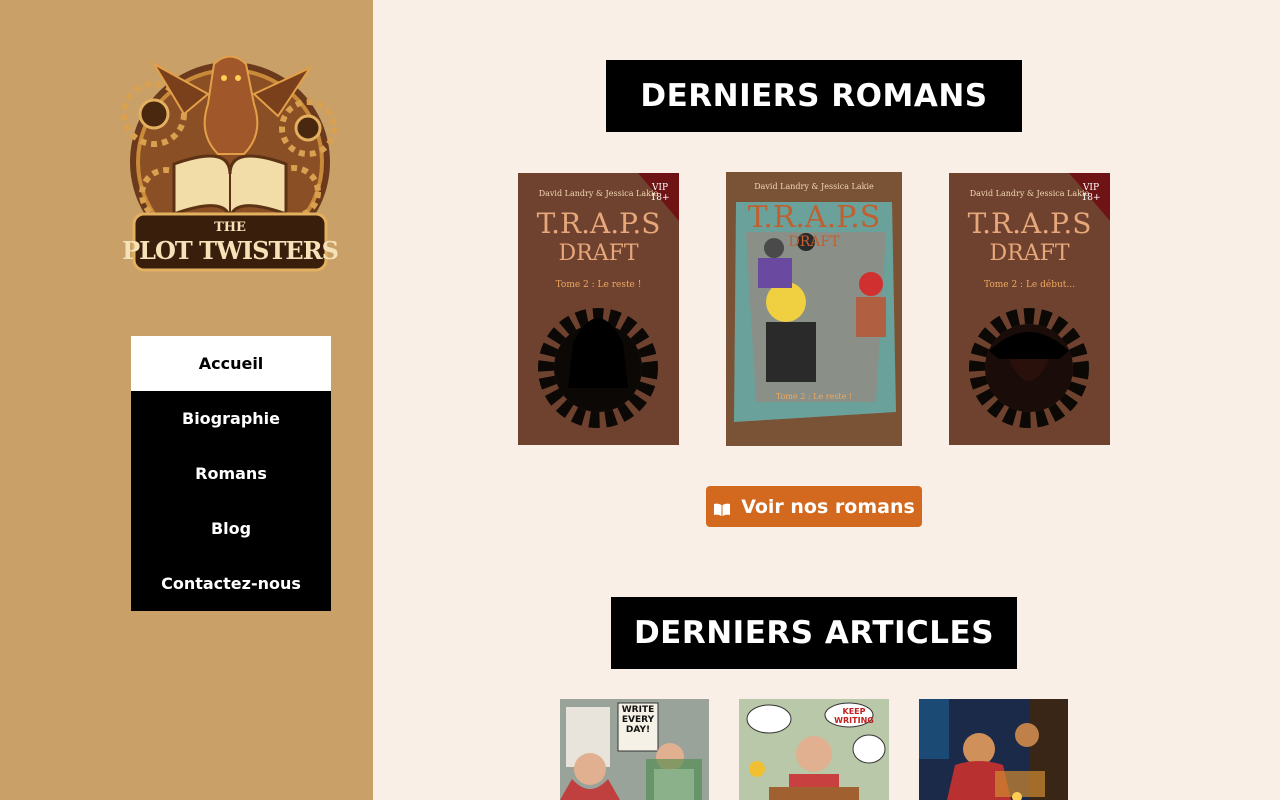 This screenshot has height=800, width=1280. I want to click on article-1-caption: WRITE EVERY DAY!, so click(638, 720).